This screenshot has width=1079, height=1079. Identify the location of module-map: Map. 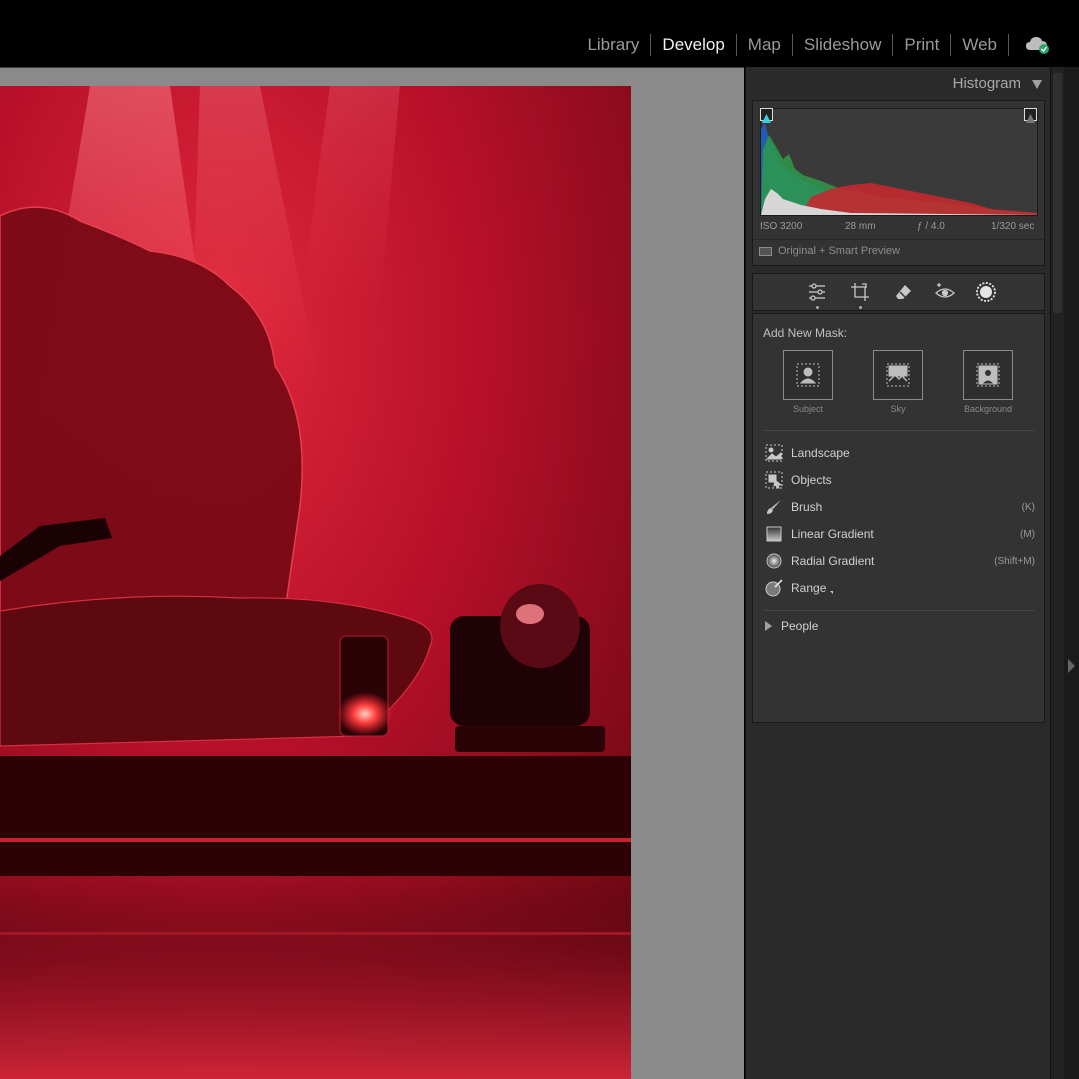
(763, 45).